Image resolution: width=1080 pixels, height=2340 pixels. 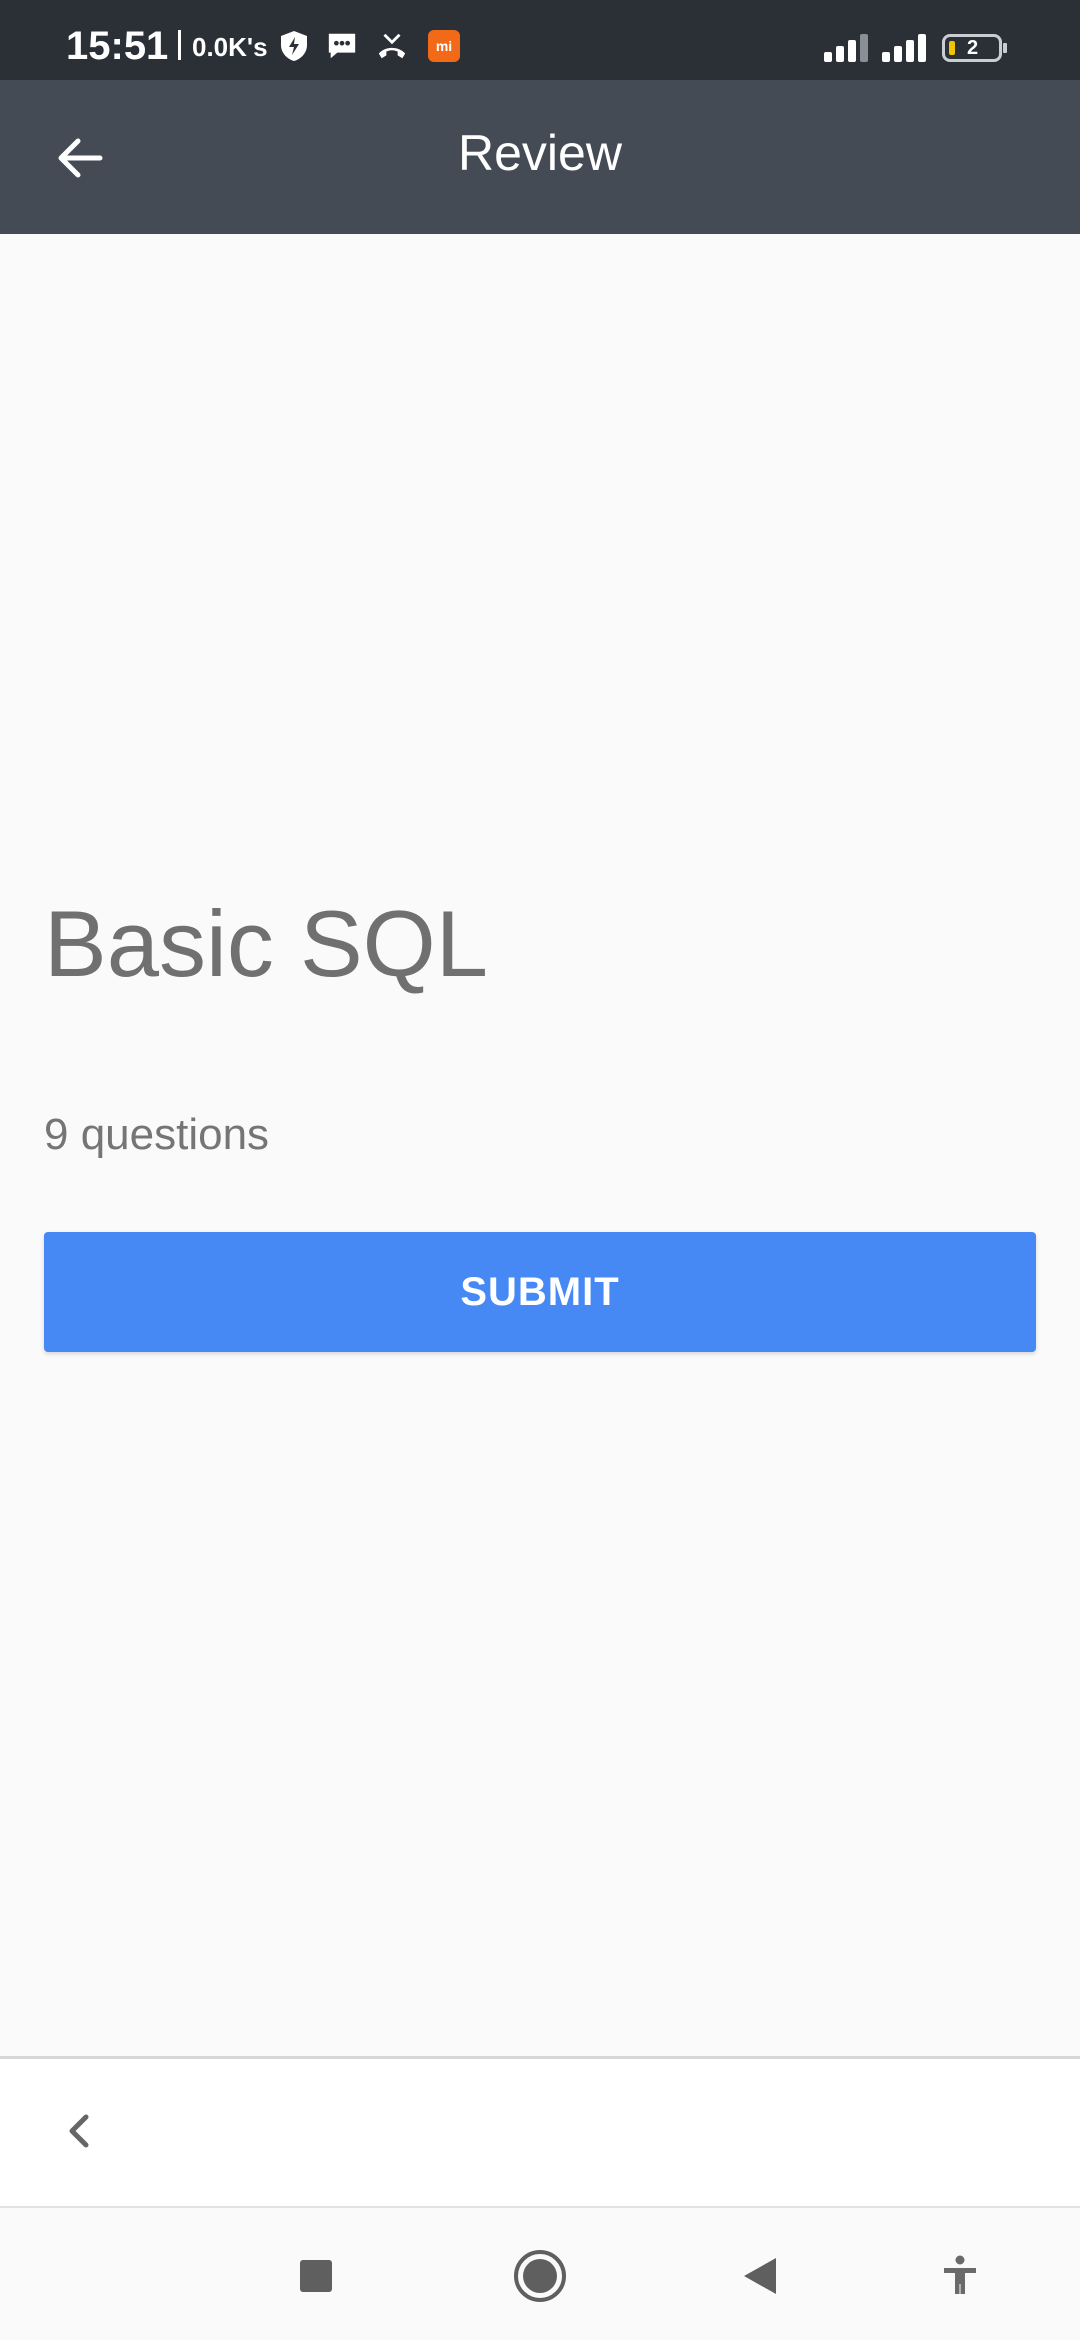 I want to click on network-speed: 0.0K's, so click(x=230, y=47).